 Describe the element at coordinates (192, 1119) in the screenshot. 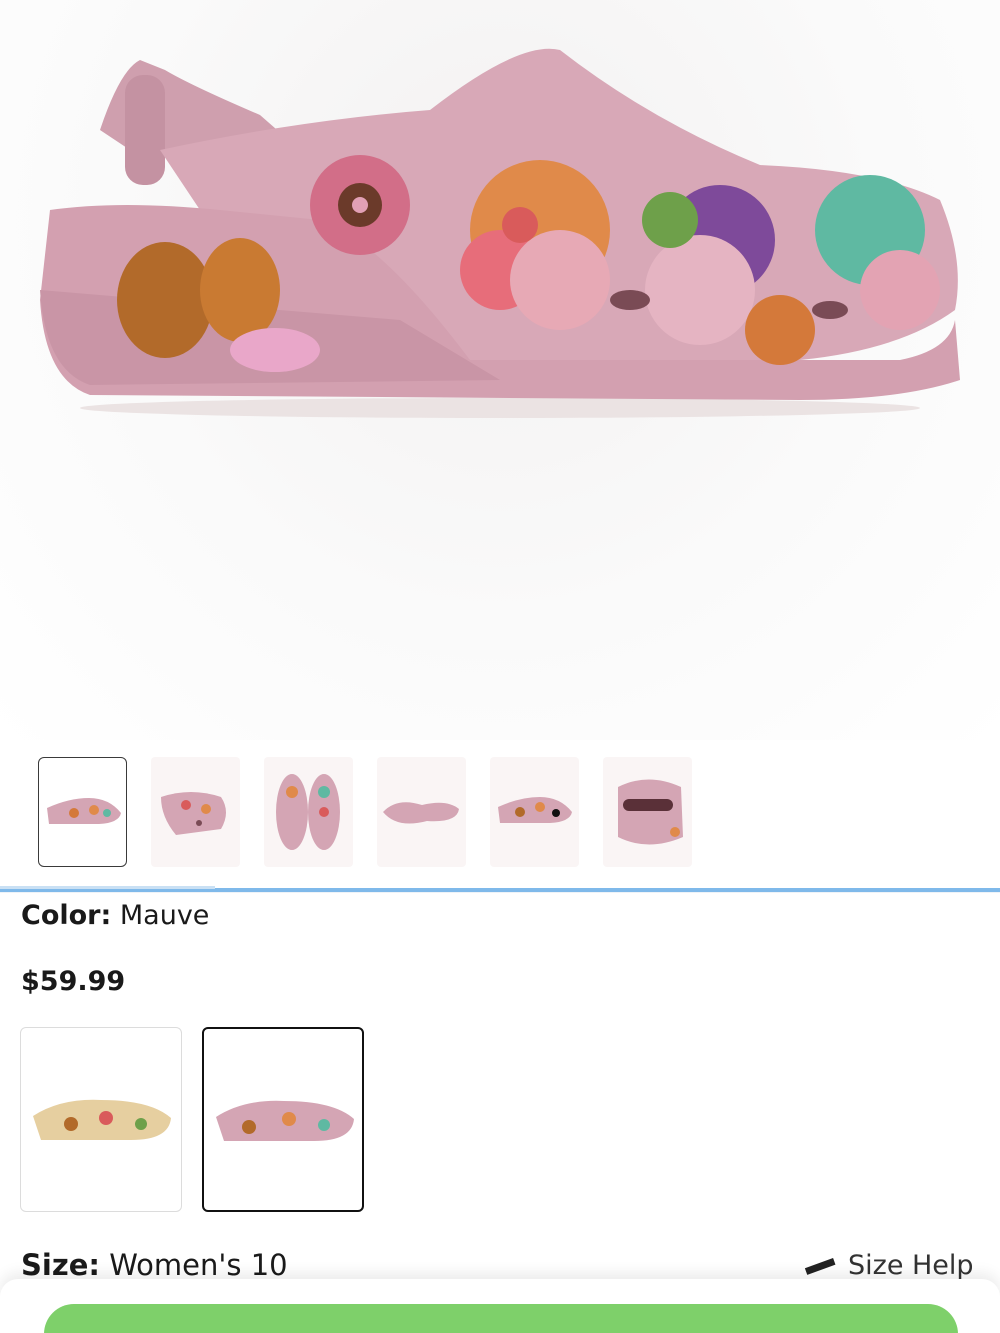

I see `color-swatches` at that location.